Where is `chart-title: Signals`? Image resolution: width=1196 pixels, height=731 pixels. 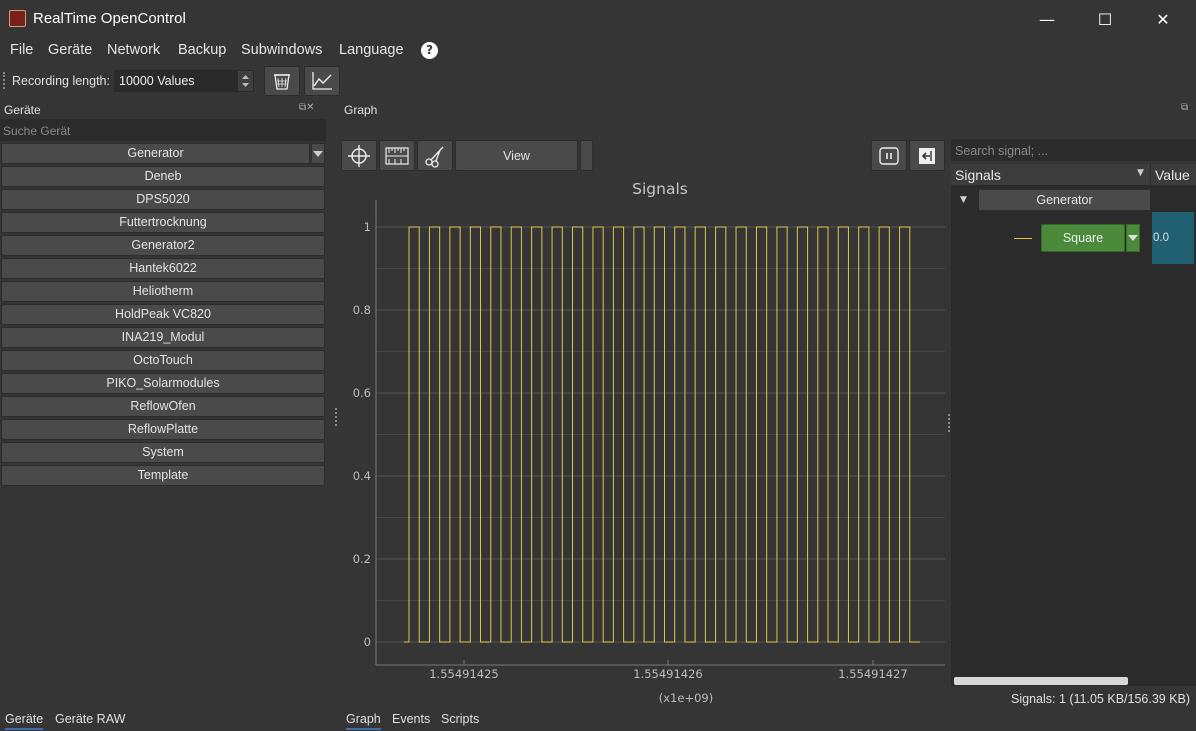 chart-title: Signals is located at coordinates (660, 189).